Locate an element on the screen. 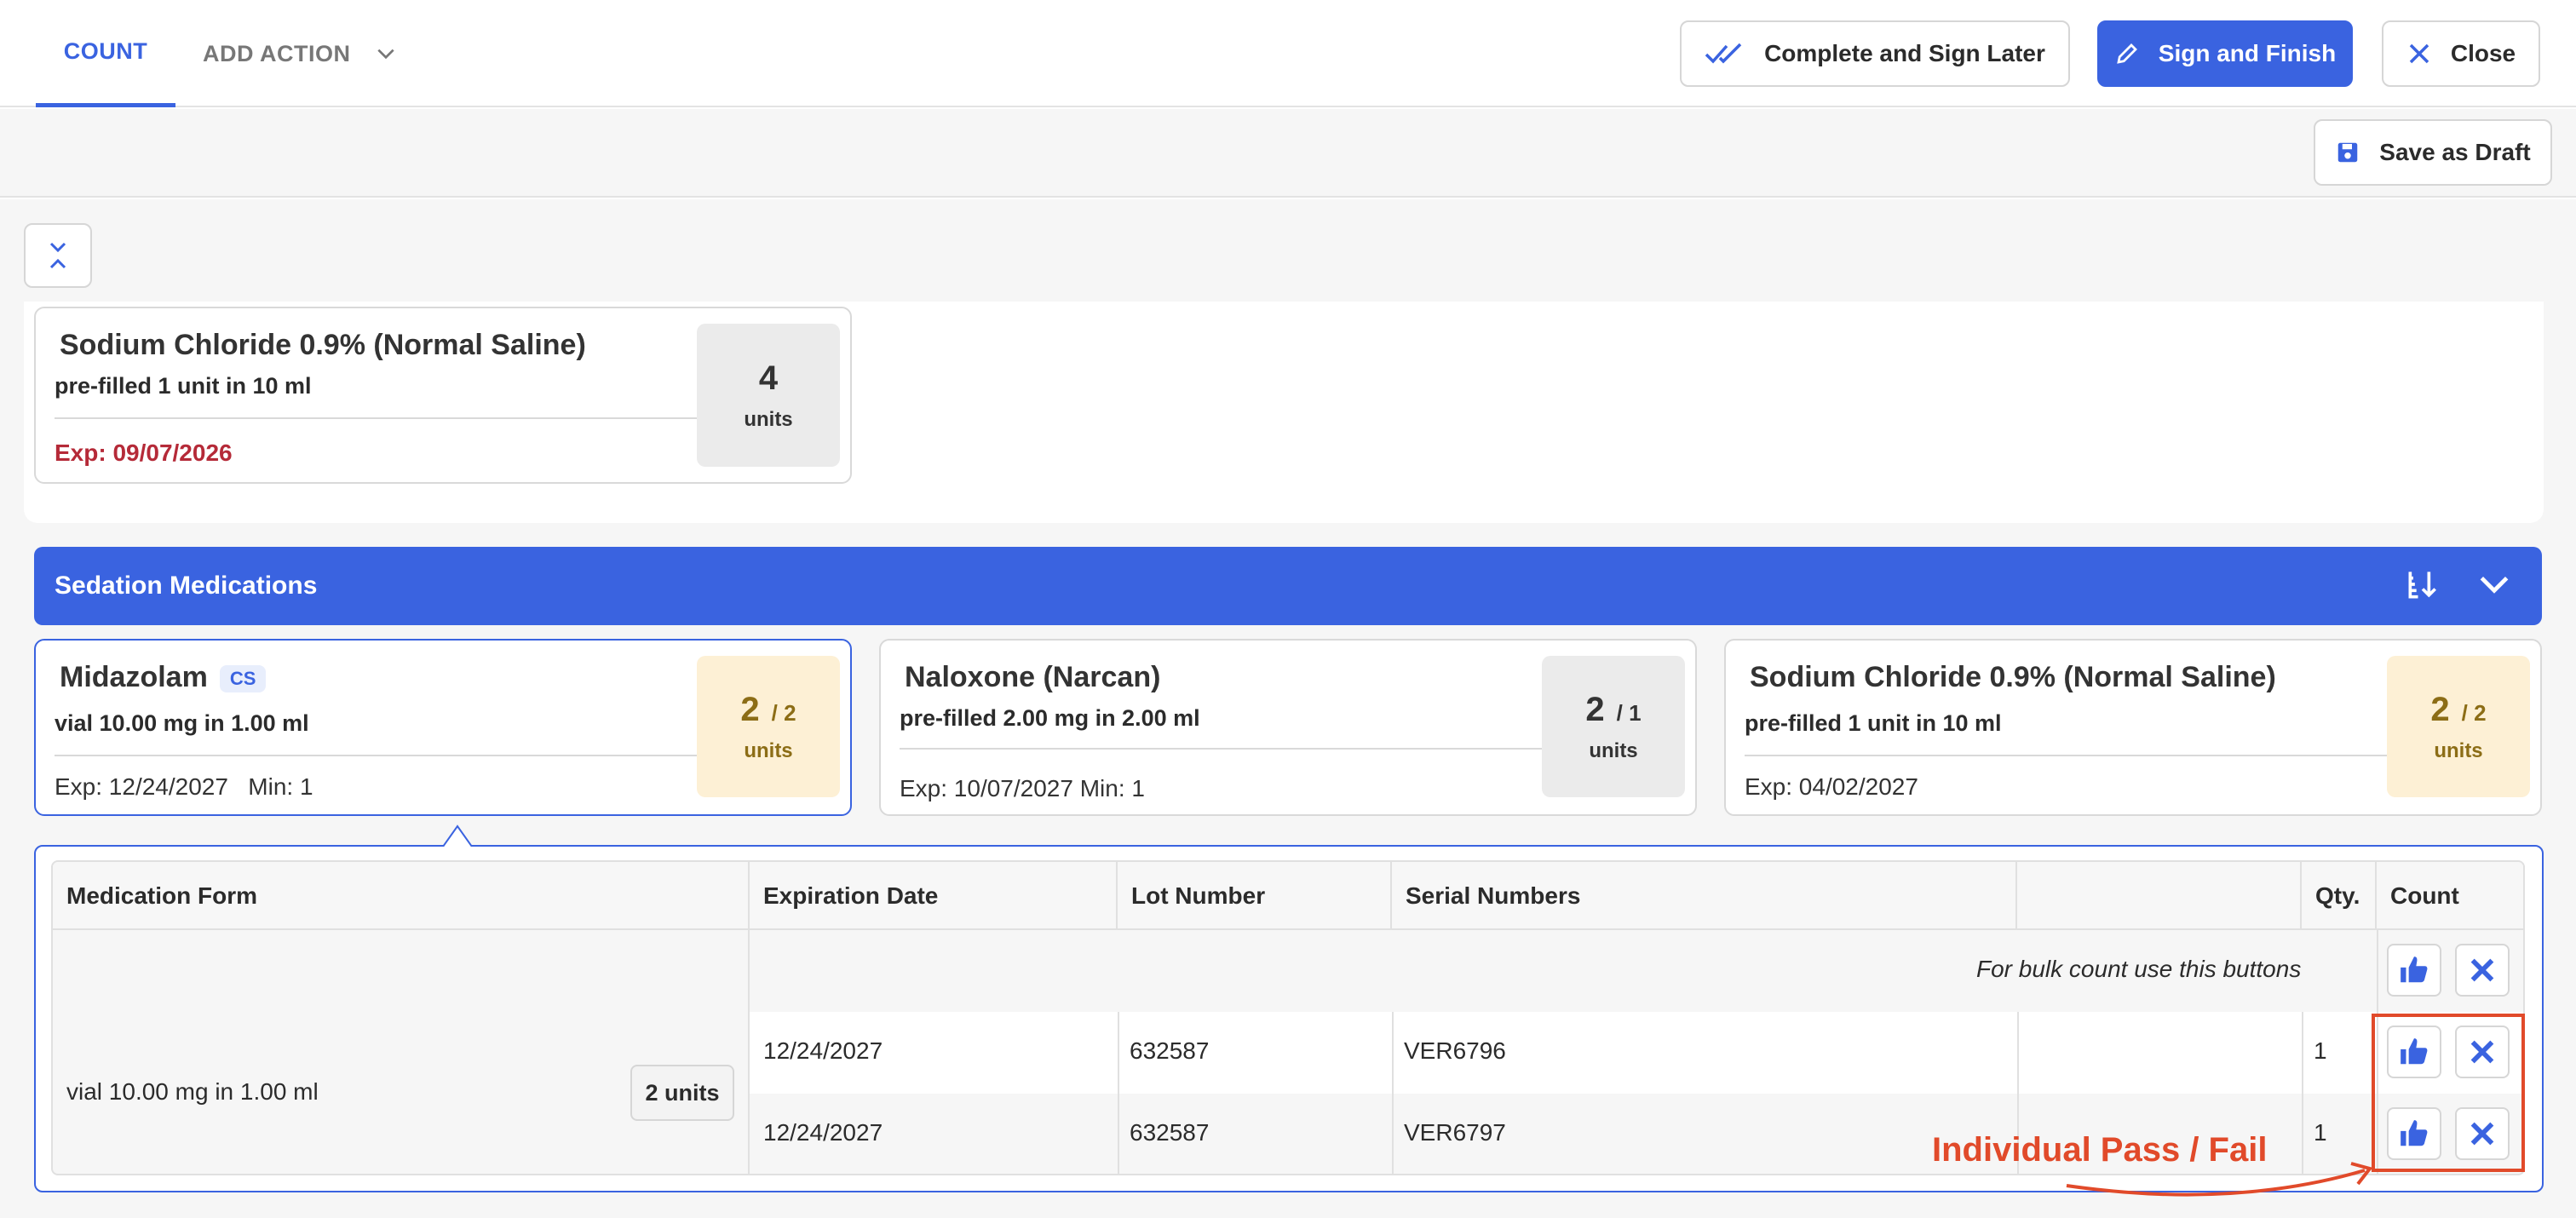 Image resolution: width=2576 pixels, height=1218 pixels. col-medication-form: Medication Form is located at coordinates (402, 896).